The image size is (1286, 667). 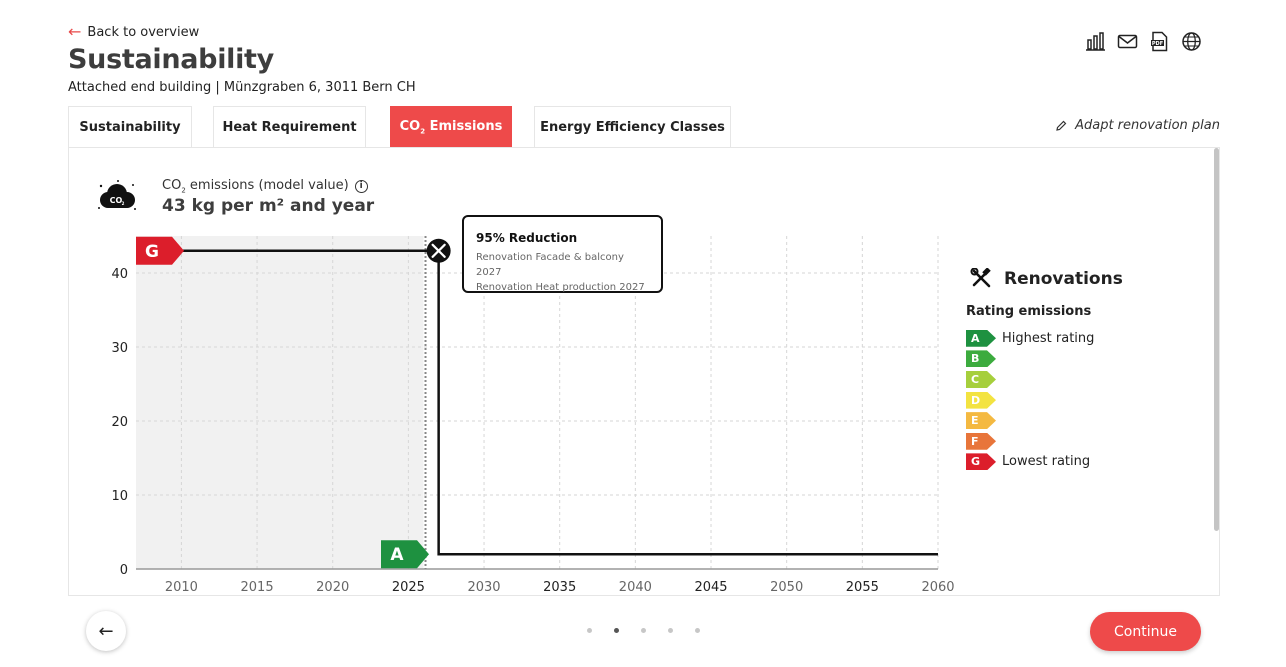 What do you see at coordinates (268, 206) in the screenshot?
I see `metric-value: 43 kg per m² and year` at bounding box center [268, 206].